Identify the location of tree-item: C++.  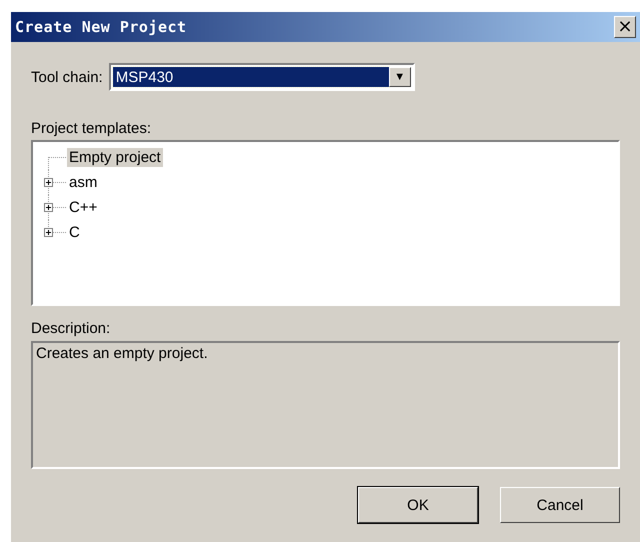
(83, 207).